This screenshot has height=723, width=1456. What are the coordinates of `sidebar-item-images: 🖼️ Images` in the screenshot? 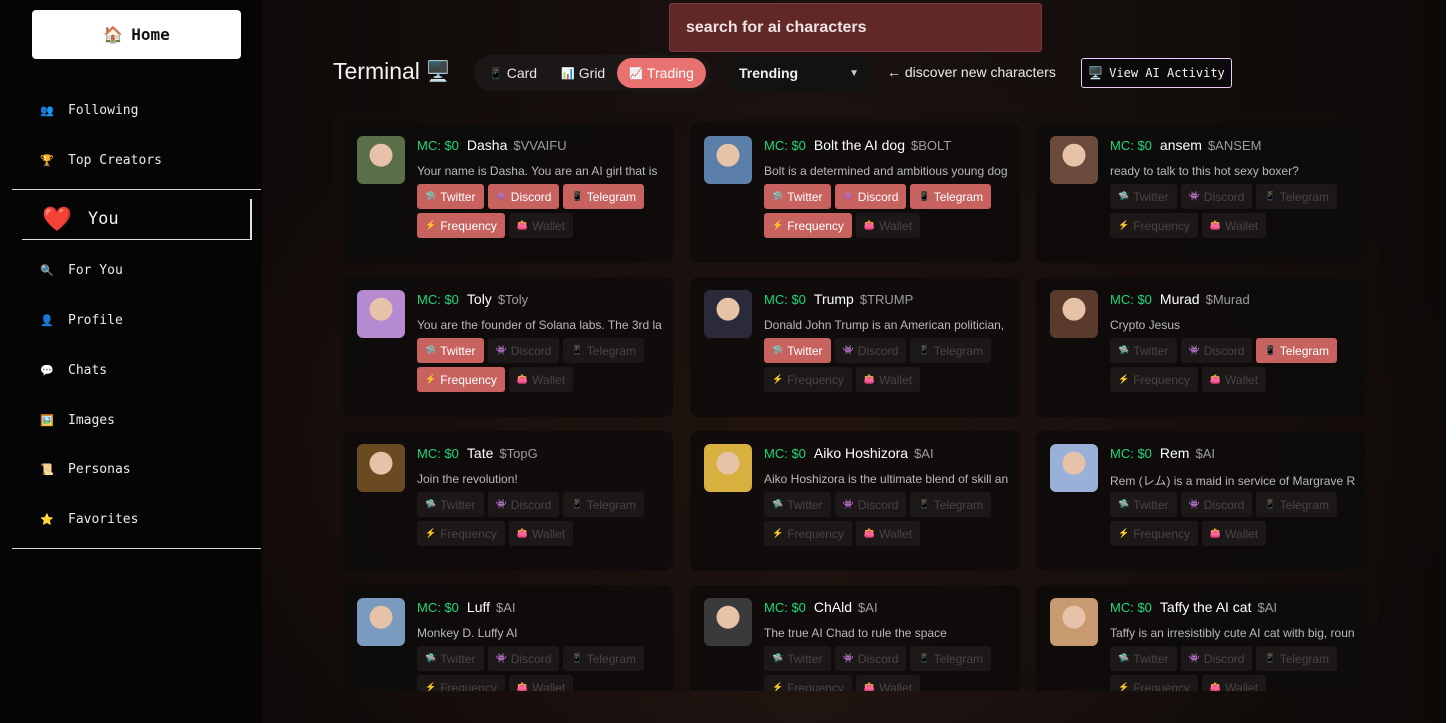 It's located at (77, 420).